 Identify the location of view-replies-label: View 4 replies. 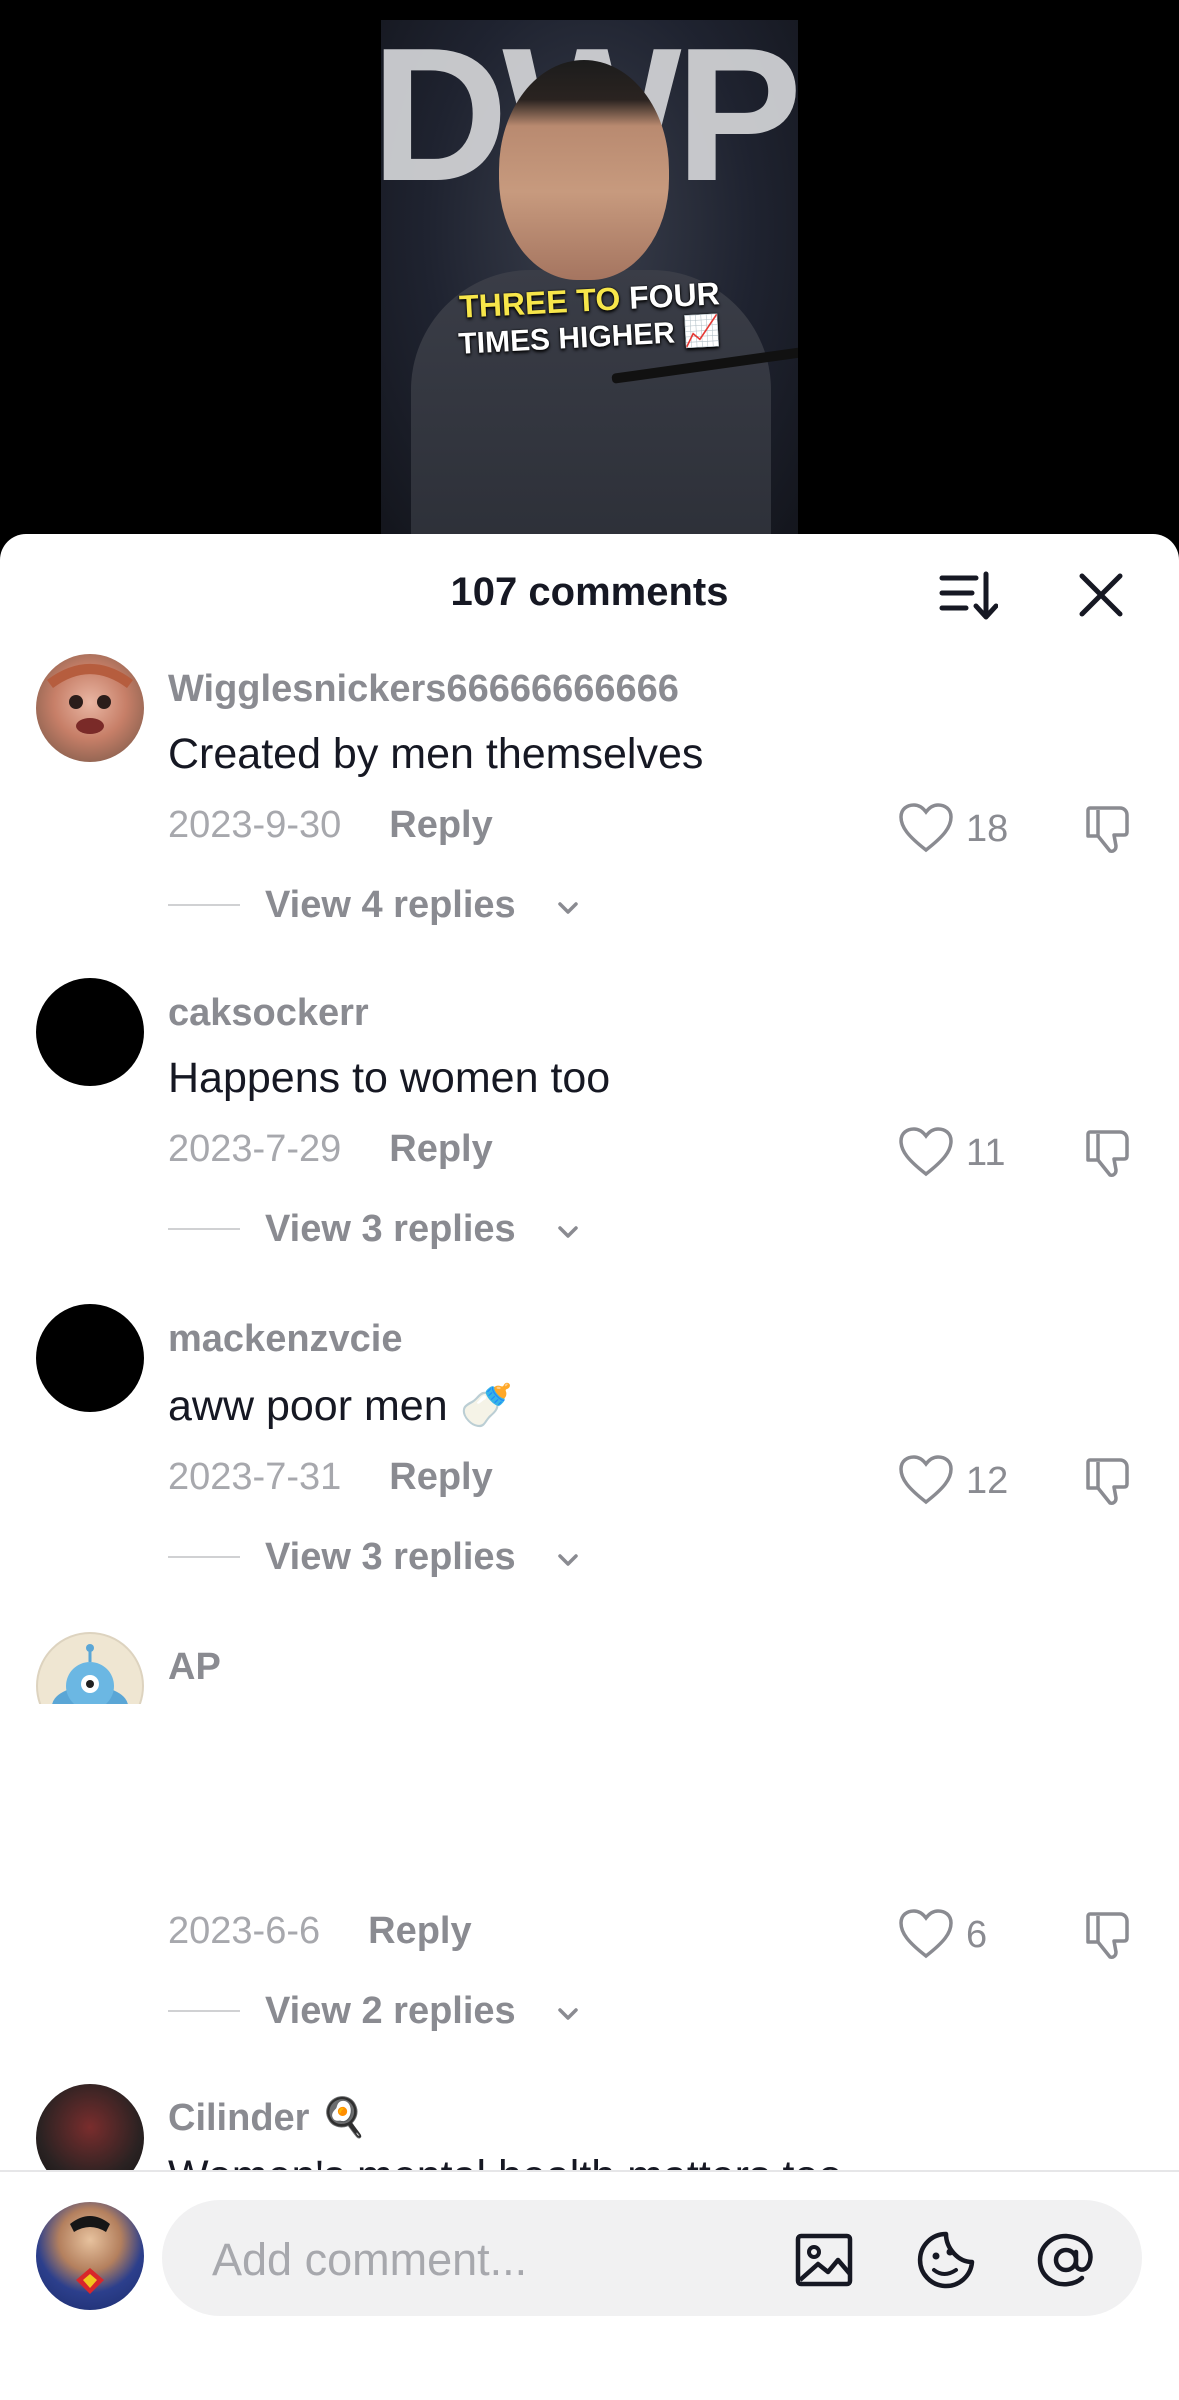
(390, 905).